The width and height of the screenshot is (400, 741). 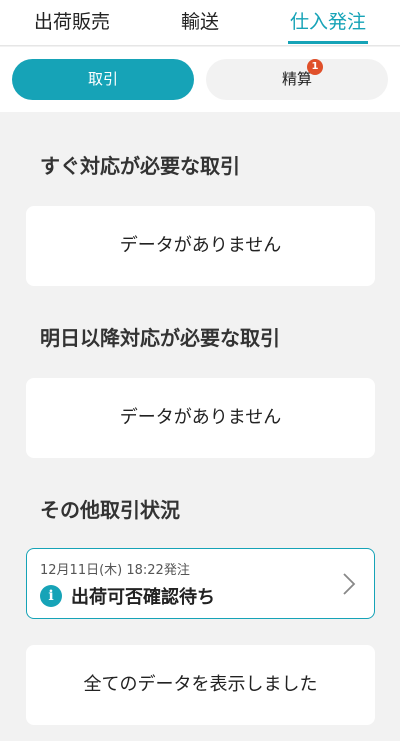 What do you see at coordinates (140, 166) in the screenshot?
I see `section-title-urgent: すぐ対応が必要な取引` at bounding box center [140, 166].